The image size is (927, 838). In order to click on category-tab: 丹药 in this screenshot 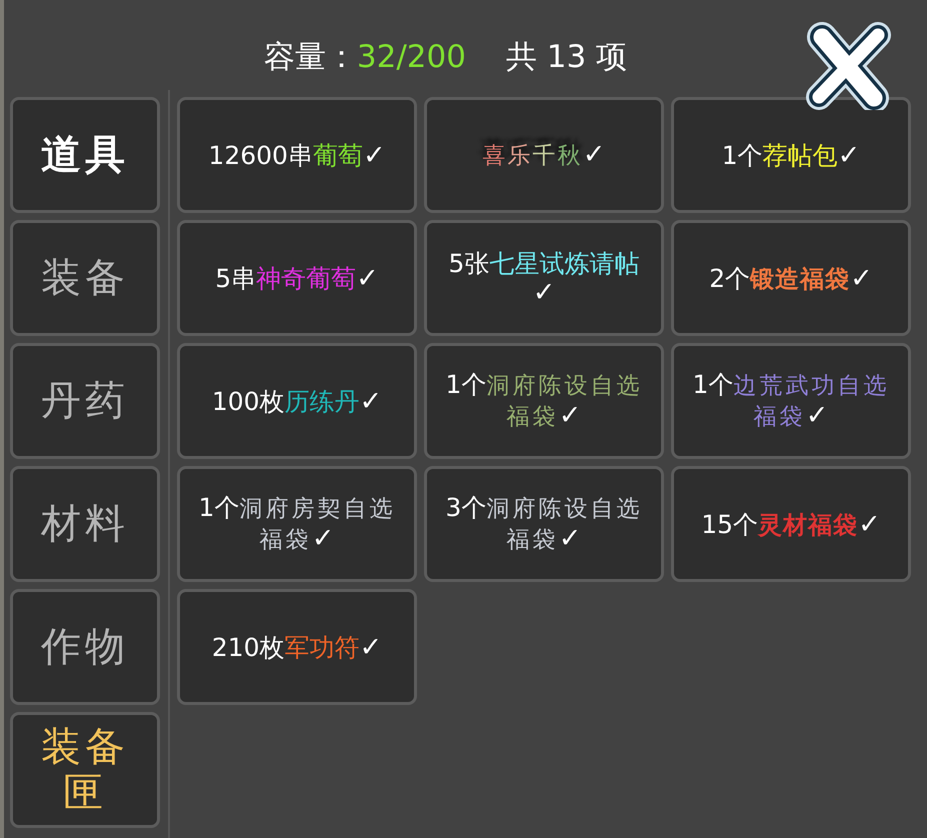, I will do `click(85, 401)`.